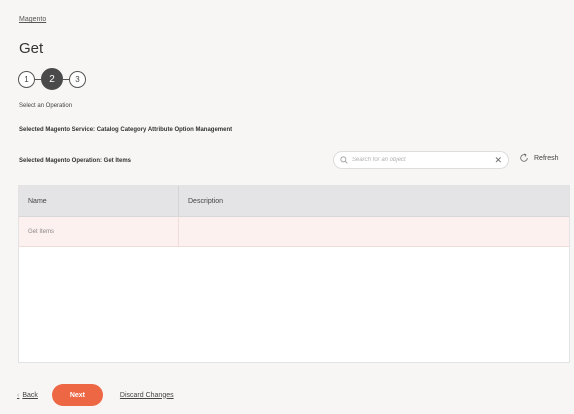  Describe the element at coordinates (423, 160) in the screenshot. I see `search-input` at that location.